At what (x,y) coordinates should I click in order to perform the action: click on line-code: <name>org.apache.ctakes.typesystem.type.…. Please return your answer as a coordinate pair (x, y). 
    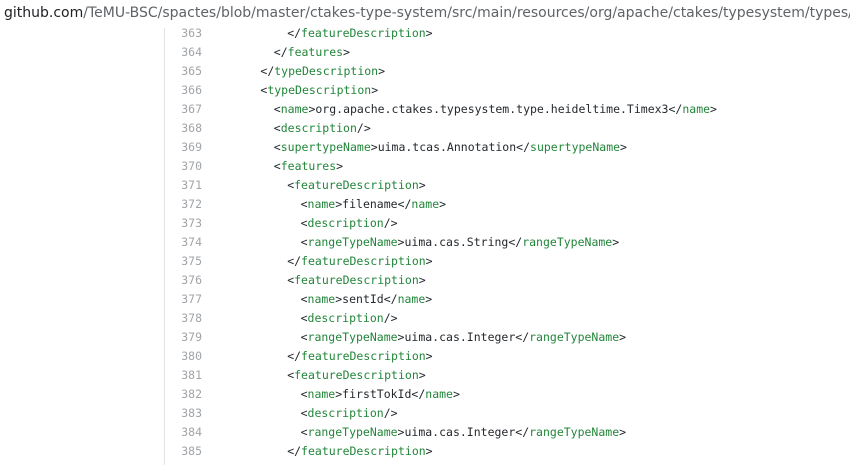
    Looking at the image, I should click on (459, 109).